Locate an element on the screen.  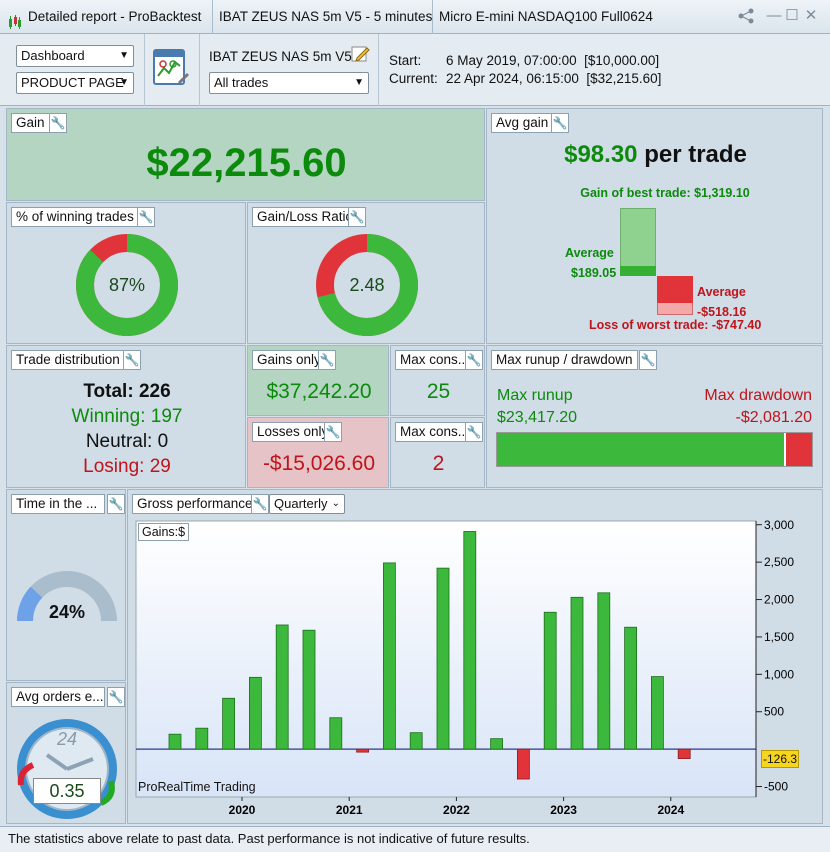
period-select: Quarterly ⌄ is located at coordinates (307, 504).